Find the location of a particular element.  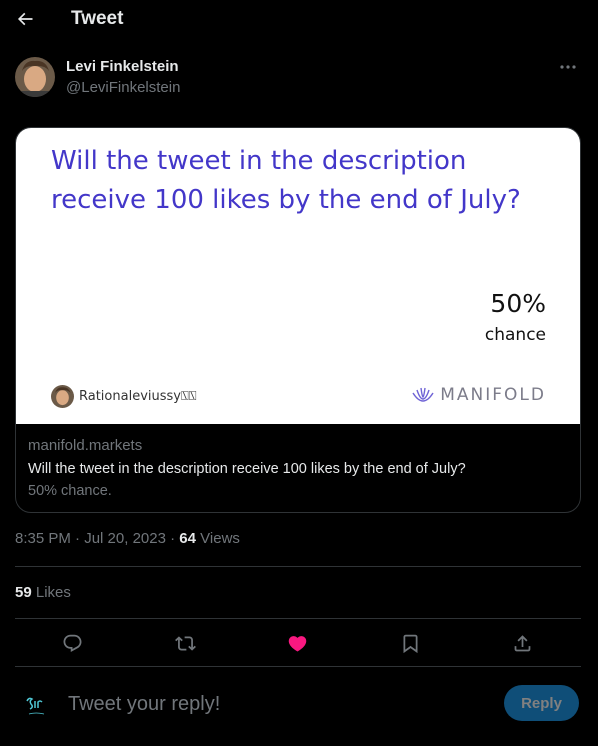

manifold-brand-name: MANIFOLD is located at coordinates (493, 395).